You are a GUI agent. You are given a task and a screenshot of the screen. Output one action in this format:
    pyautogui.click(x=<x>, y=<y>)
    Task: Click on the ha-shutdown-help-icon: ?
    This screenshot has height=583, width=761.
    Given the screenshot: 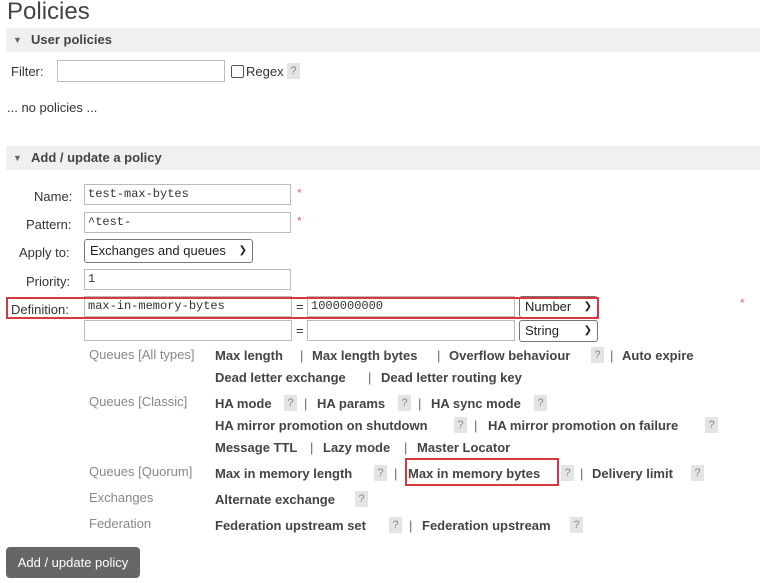 What is the action you would take?
    pyautogui.click(x=460, y=425)
    